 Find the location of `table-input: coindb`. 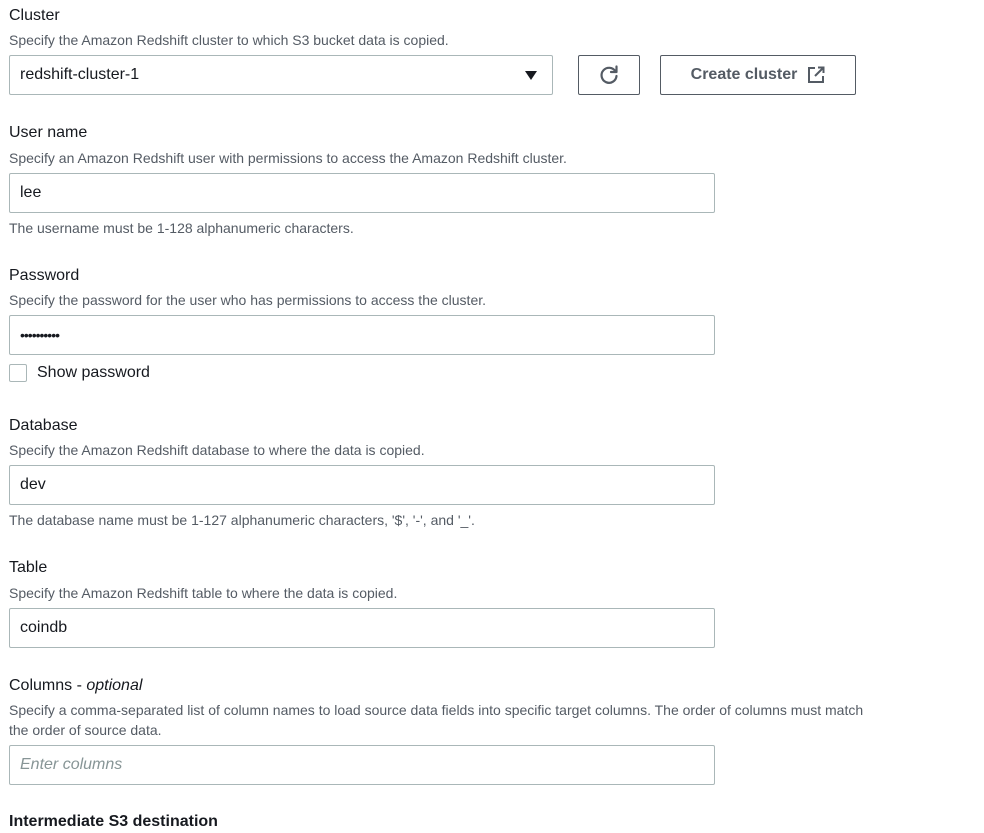

table-input: coindb is located at coordinates (362, 628).